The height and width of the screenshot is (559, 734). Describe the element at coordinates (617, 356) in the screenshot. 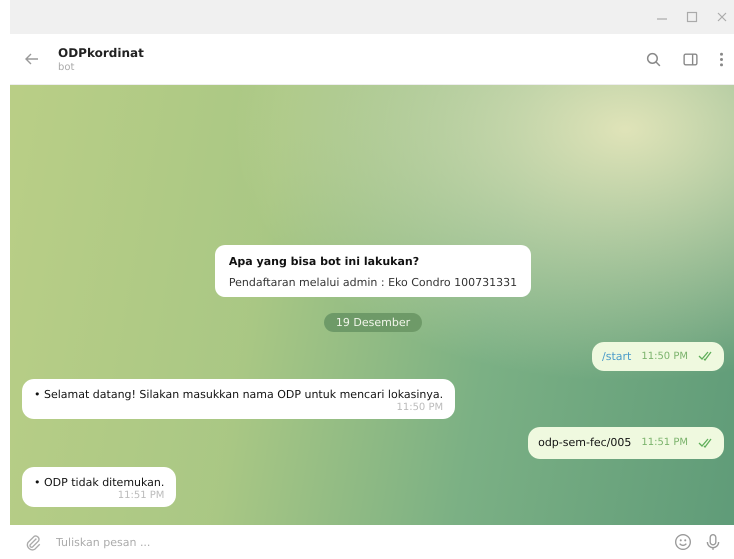

I see `message-text: /start` at that location.